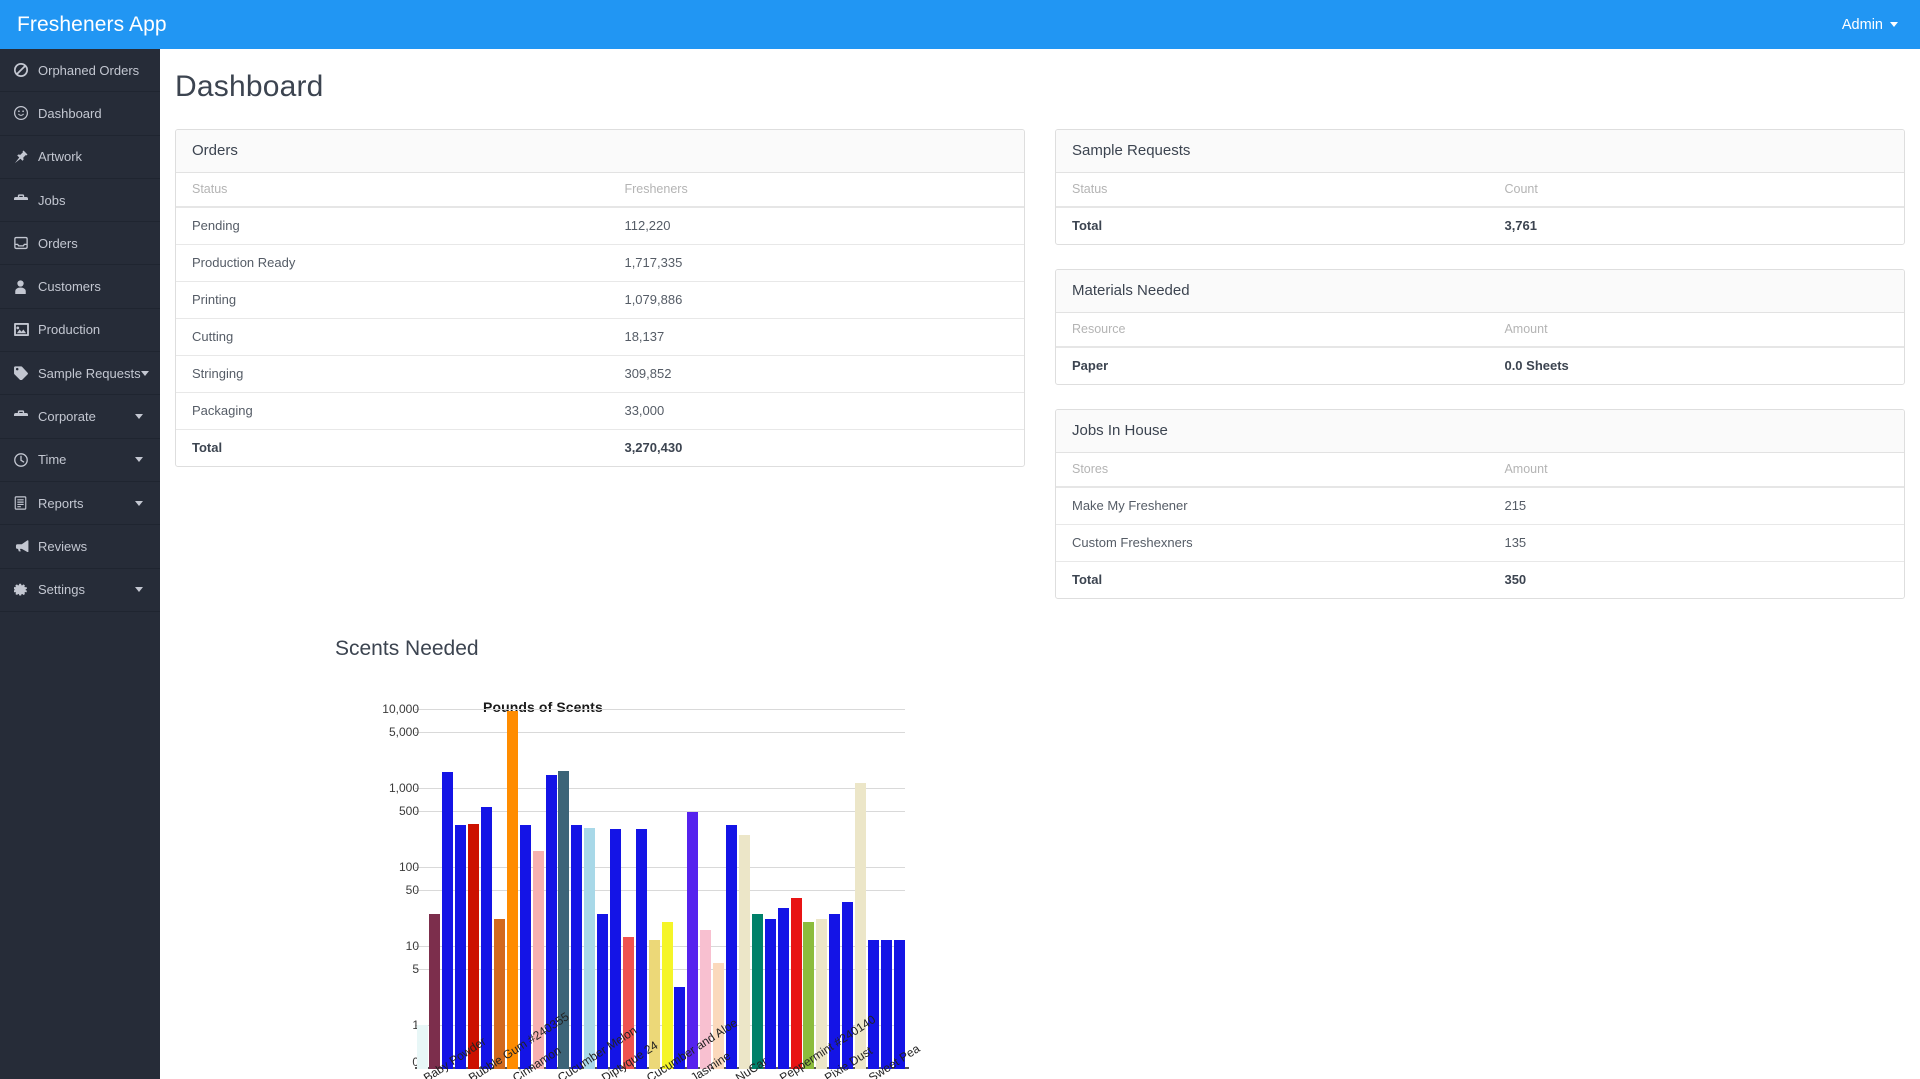 The height and width of the screenshot is (1079, 1920). Describe the element at coordinates (89, 70) in the screenshot. I see `sidebar-item-label: Orphaned Orders` at that location.